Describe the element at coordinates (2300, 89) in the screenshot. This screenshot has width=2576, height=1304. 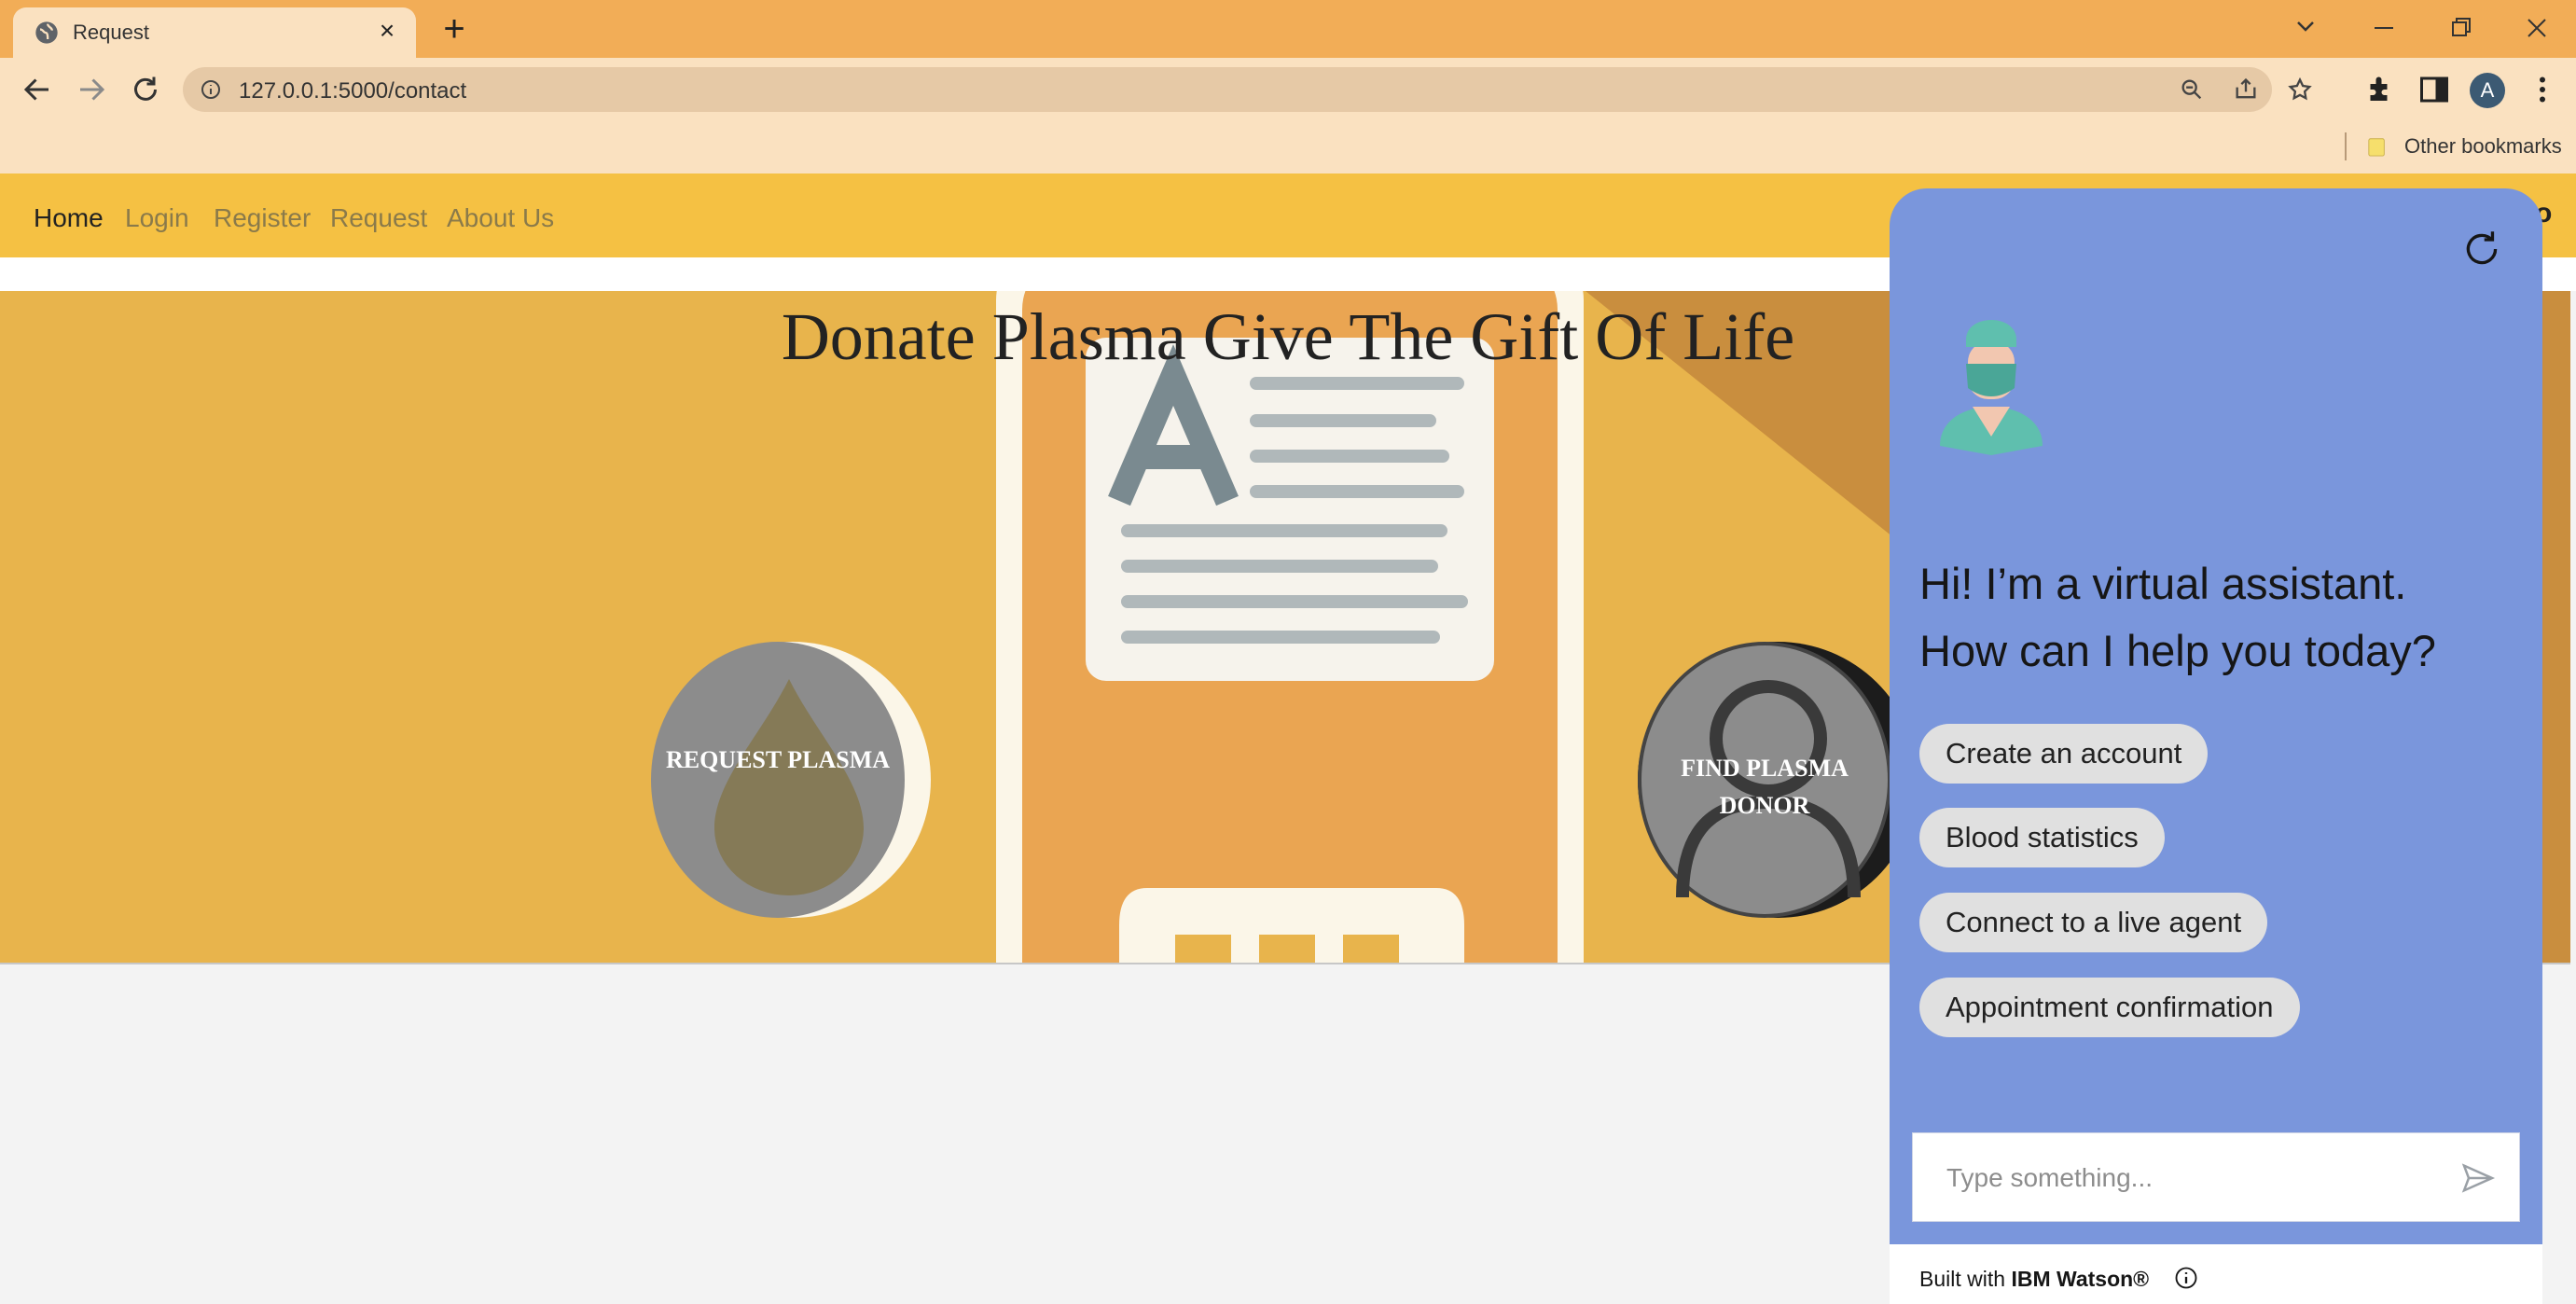
I see `bookmark-star-icon` at that location.